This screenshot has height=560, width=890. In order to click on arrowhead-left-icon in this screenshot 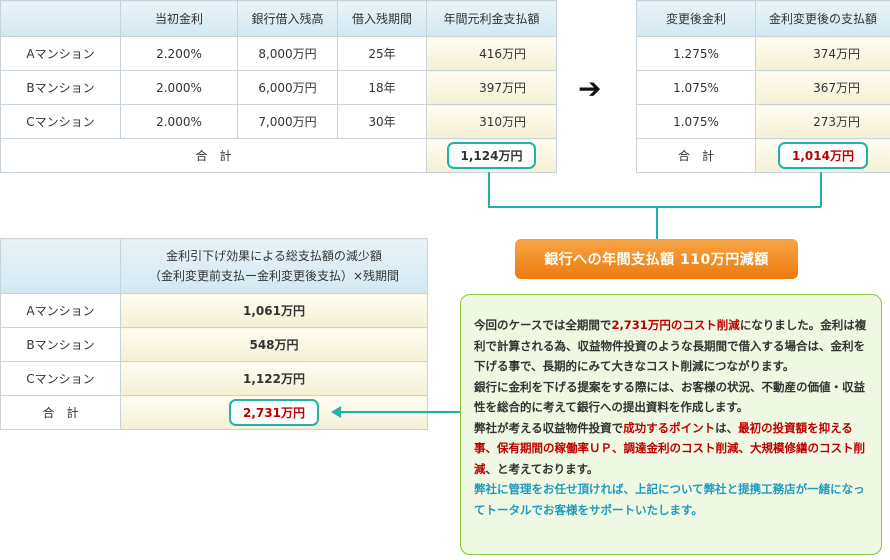, I will do `click(336, 412)`.